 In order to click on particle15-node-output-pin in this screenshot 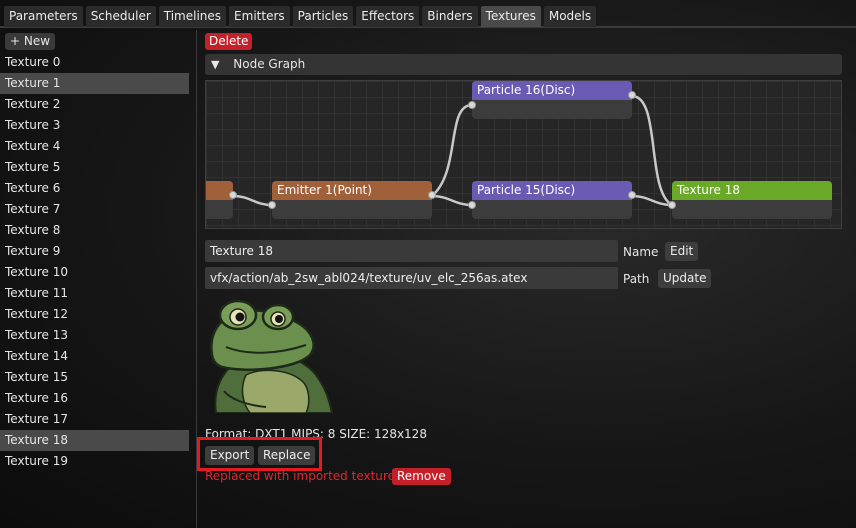, I will do `click(632, 195)`.